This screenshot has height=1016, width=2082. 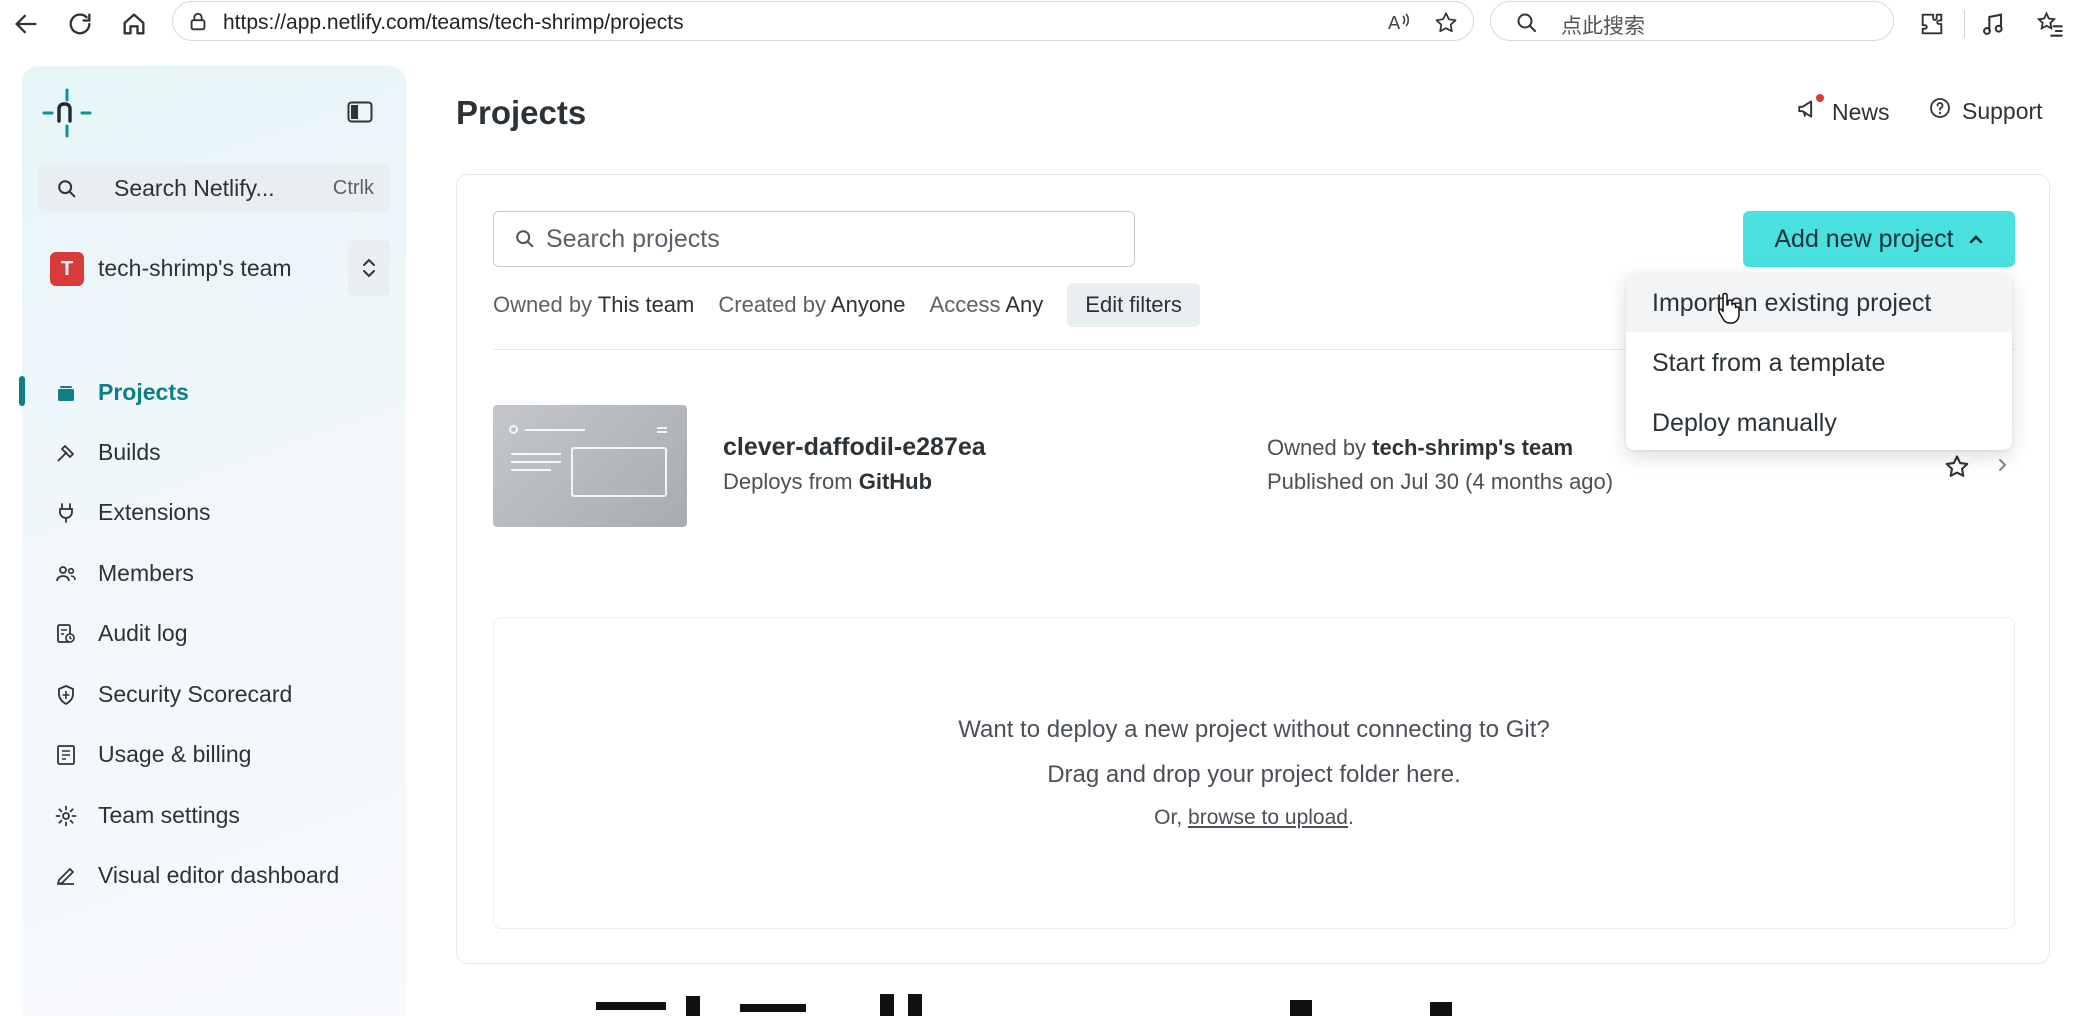 What do you see at coordinates (143, 633) in the screenshot?
I see `sidebar-item-label: Audit log` at bounding box center [143, 633].